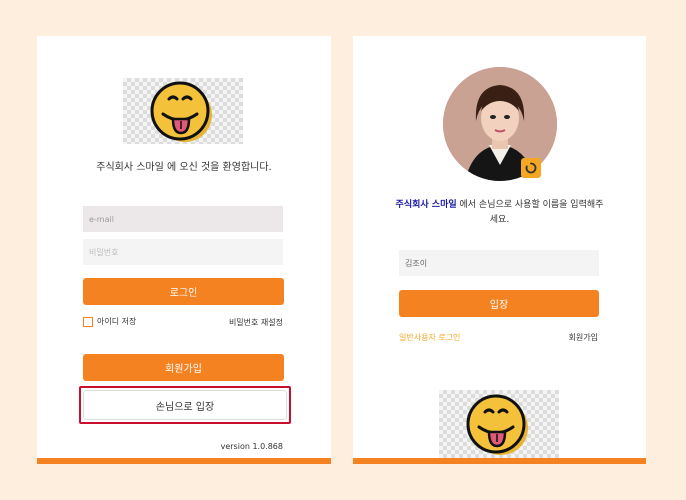  I want to click on remember-label: 아이디 저장, so click(117, 321).